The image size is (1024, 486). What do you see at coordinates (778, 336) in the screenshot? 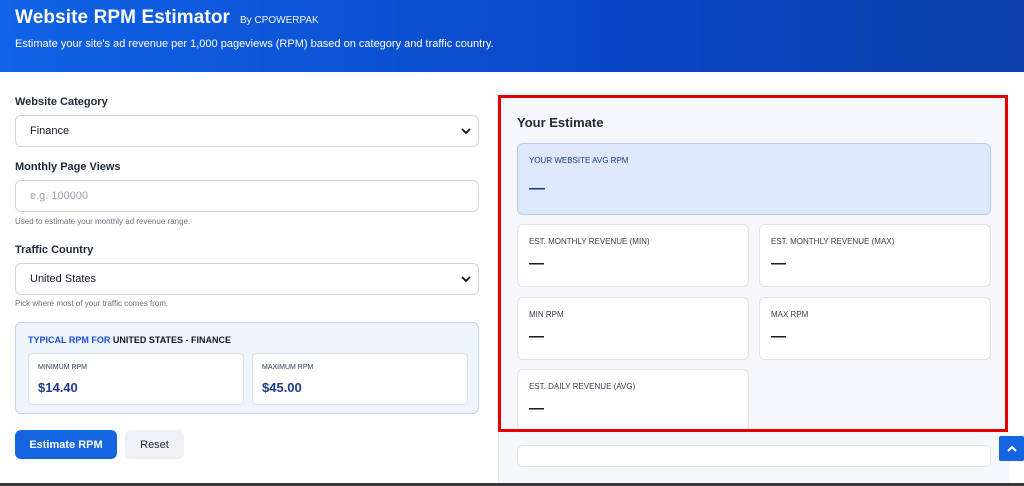
I see `max-rpm-result-value: —` at bounding box center [778, 336].